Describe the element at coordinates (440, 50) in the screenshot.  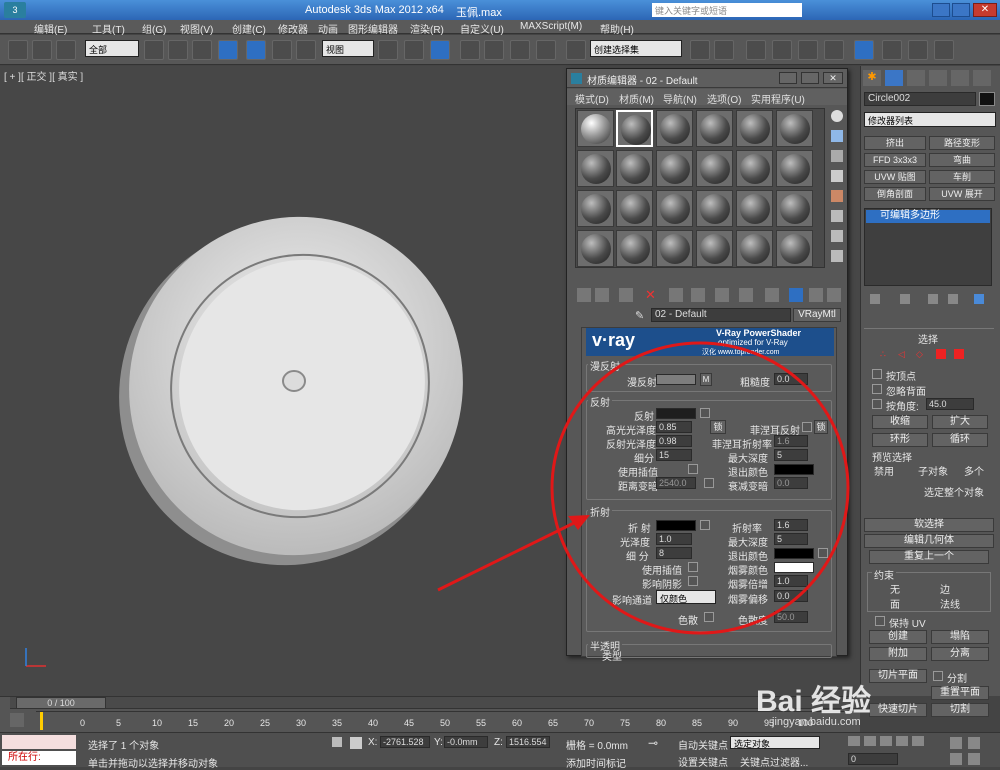
I see `keyboard-shortcut-icon` at that location.